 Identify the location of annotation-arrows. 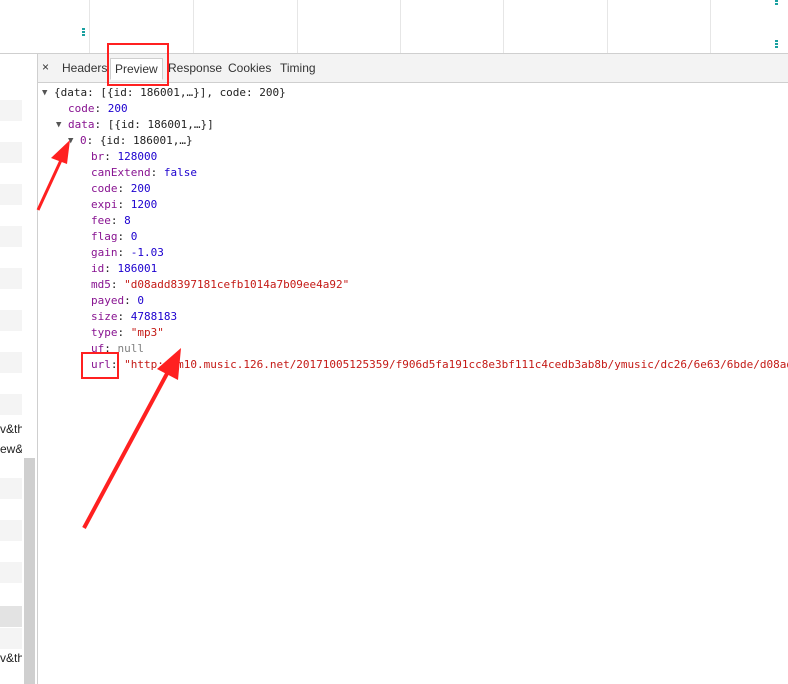
(108, 334).